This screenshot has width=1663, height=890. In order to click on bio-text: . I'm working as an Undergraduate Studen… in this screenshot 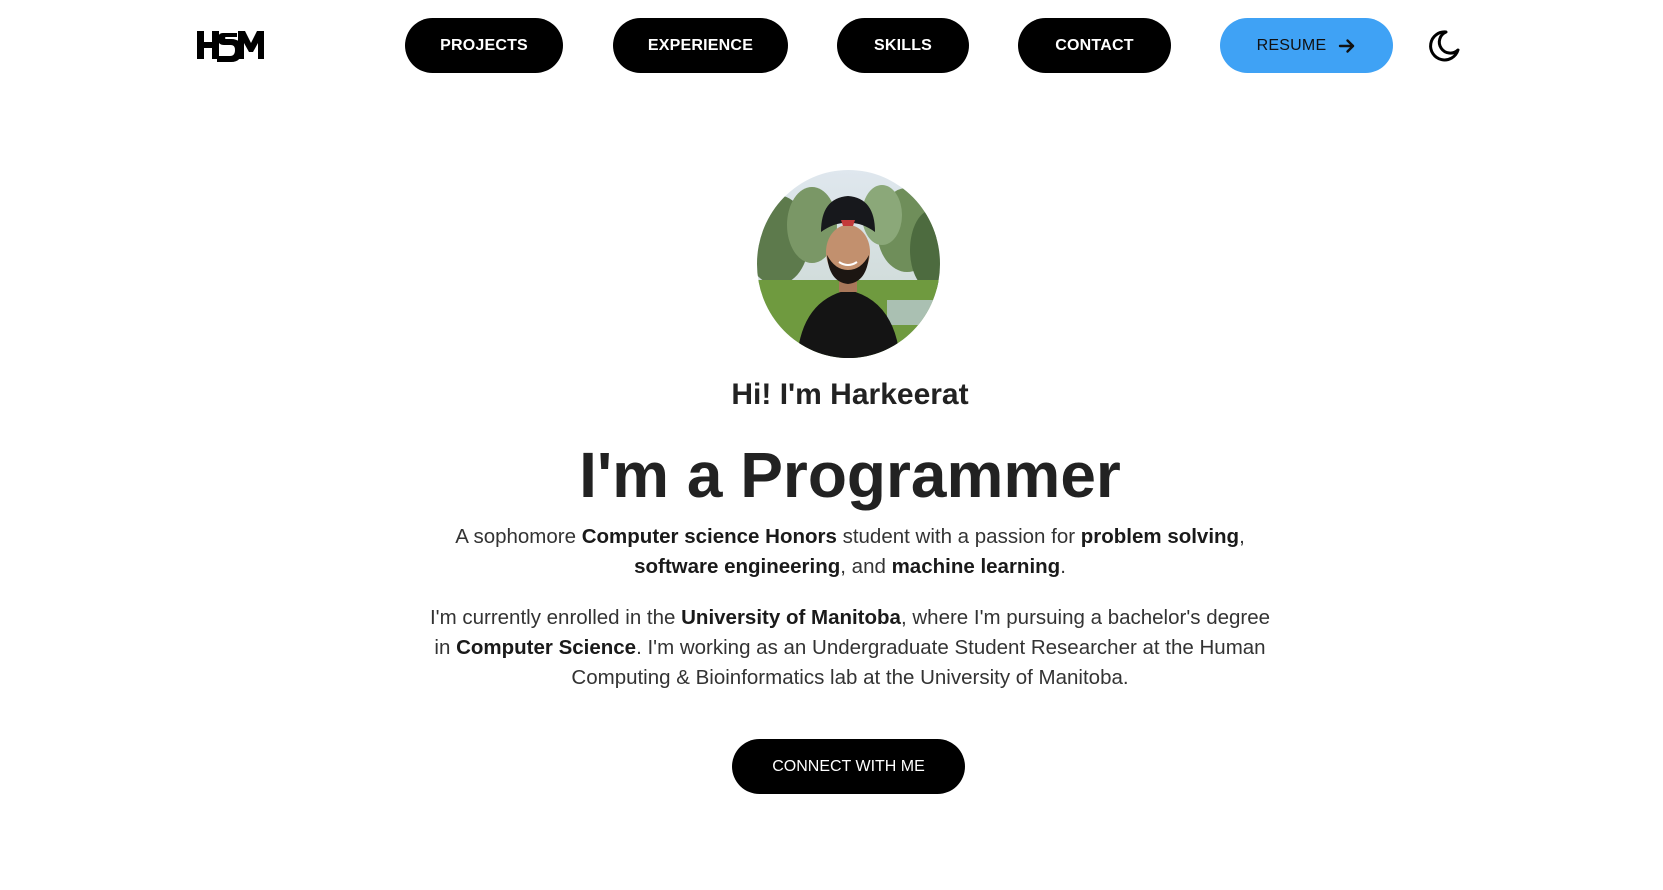, I will do `click(951, 647)`.